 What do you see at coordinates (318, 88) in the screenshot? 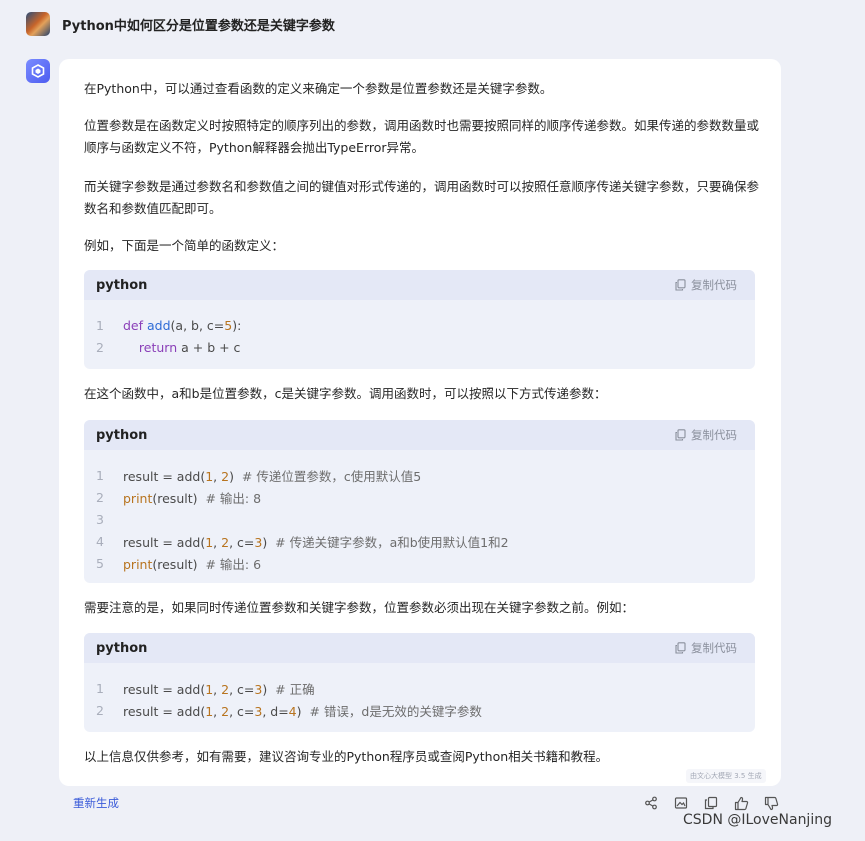
I see `answer-paragraph-1: 在Python中，可以通过查看函数的定义来确定一个参数是位置参数还是关键字参数。` at bounding box center [318, 88].